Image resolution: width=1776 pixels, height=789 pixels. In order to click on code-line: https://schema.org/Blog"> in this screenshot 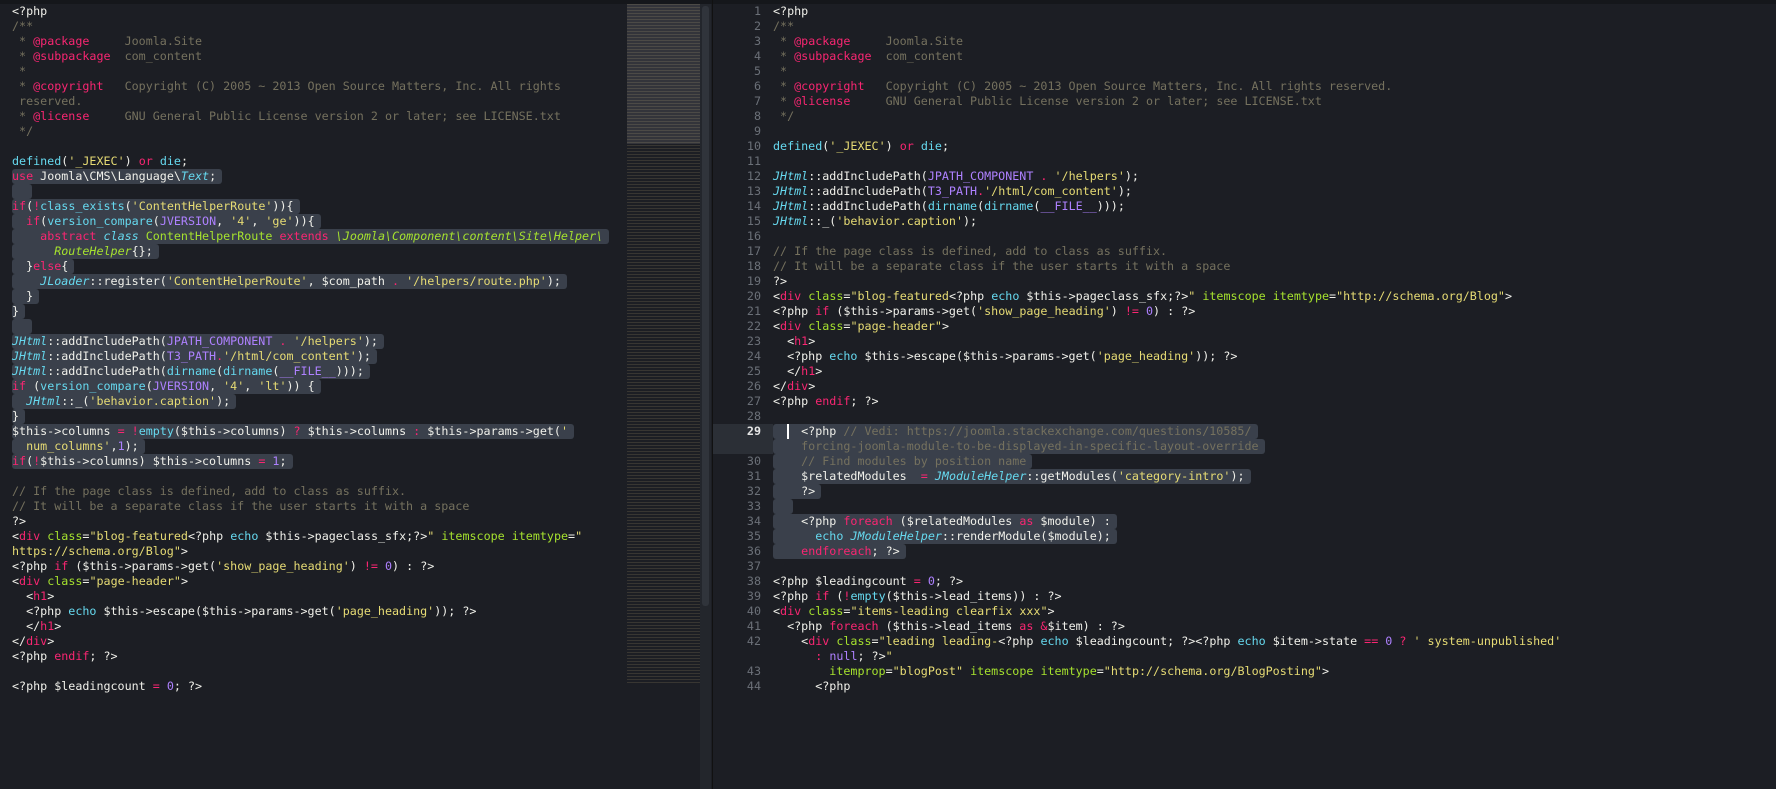, I will do `click(310, 551)`.